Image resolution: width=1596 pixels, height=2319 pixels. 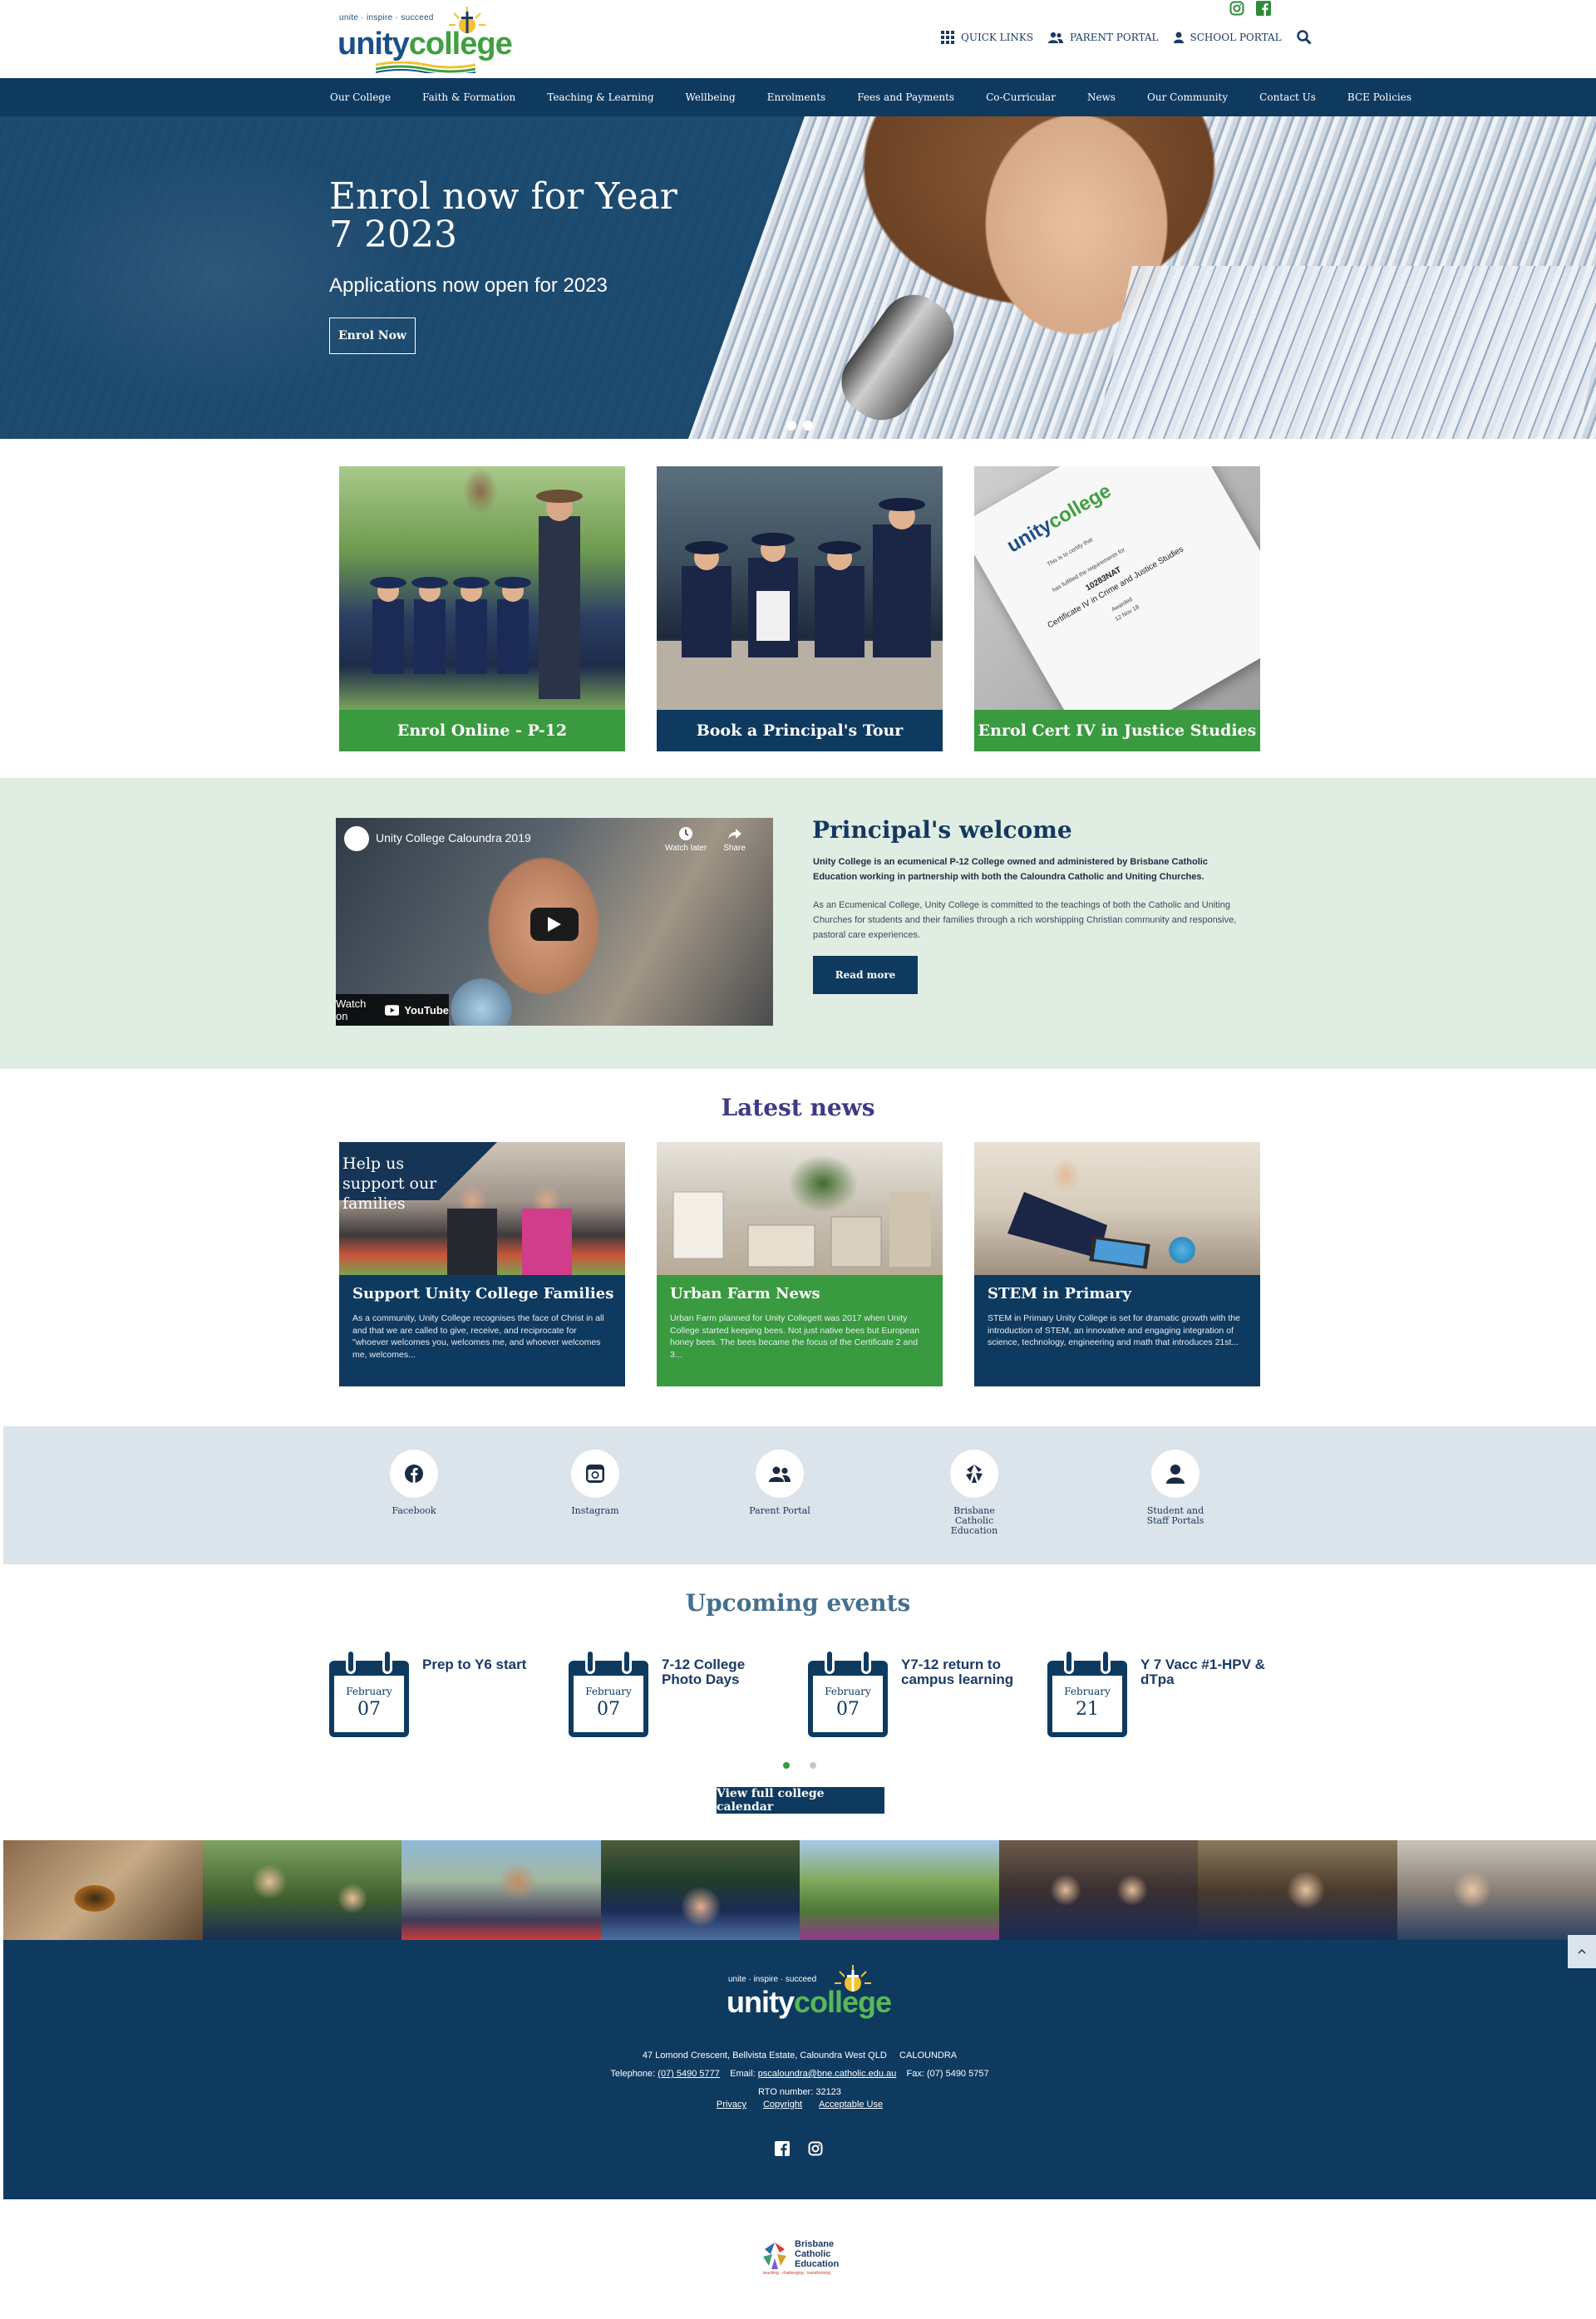 I want to click on email-link: pscaloundra@bne.catholic.edu.au, so click(x=827, y=2074).